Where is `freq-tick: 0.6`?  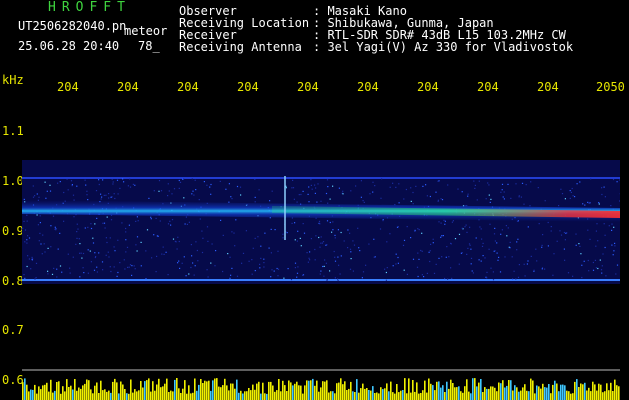
freq-tick: 0.6 is located at coordinates (13, 380).